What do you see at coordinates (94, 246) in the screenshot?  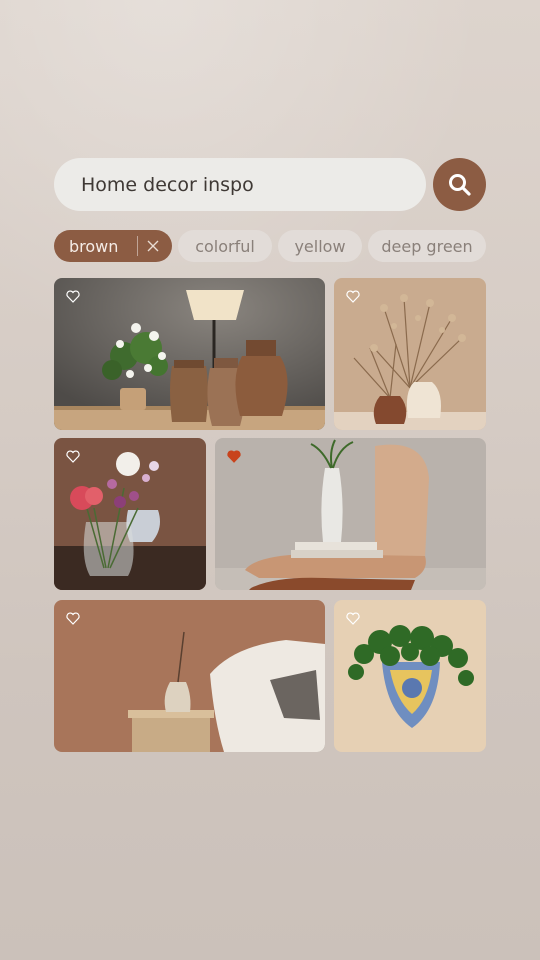 I see `chip-label: brown` at bounding box center [94, 246].